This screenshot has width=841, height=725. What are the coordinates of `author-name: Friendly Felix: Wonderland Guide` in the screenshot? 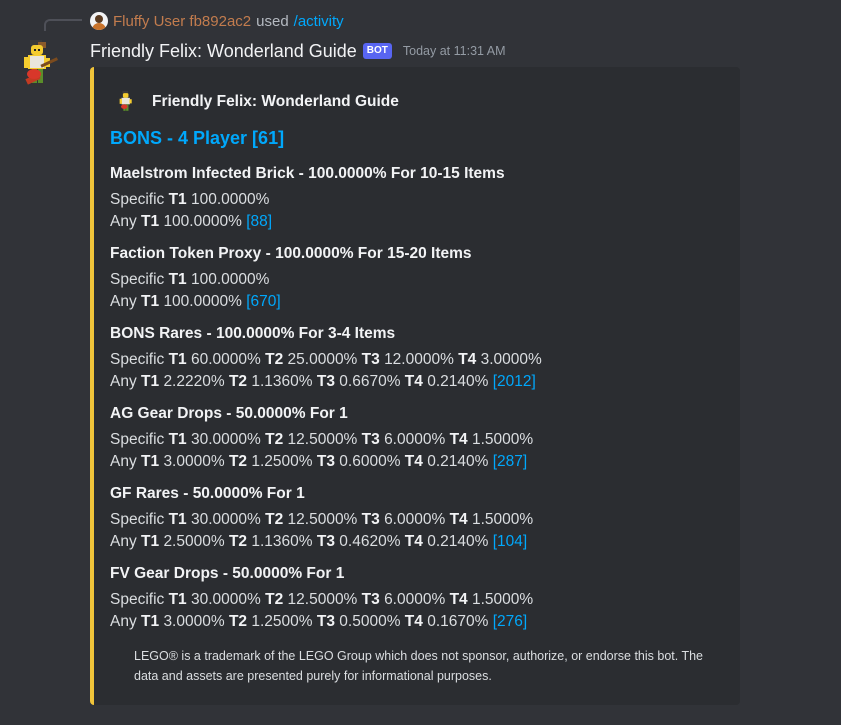 It's located at (223, 51).